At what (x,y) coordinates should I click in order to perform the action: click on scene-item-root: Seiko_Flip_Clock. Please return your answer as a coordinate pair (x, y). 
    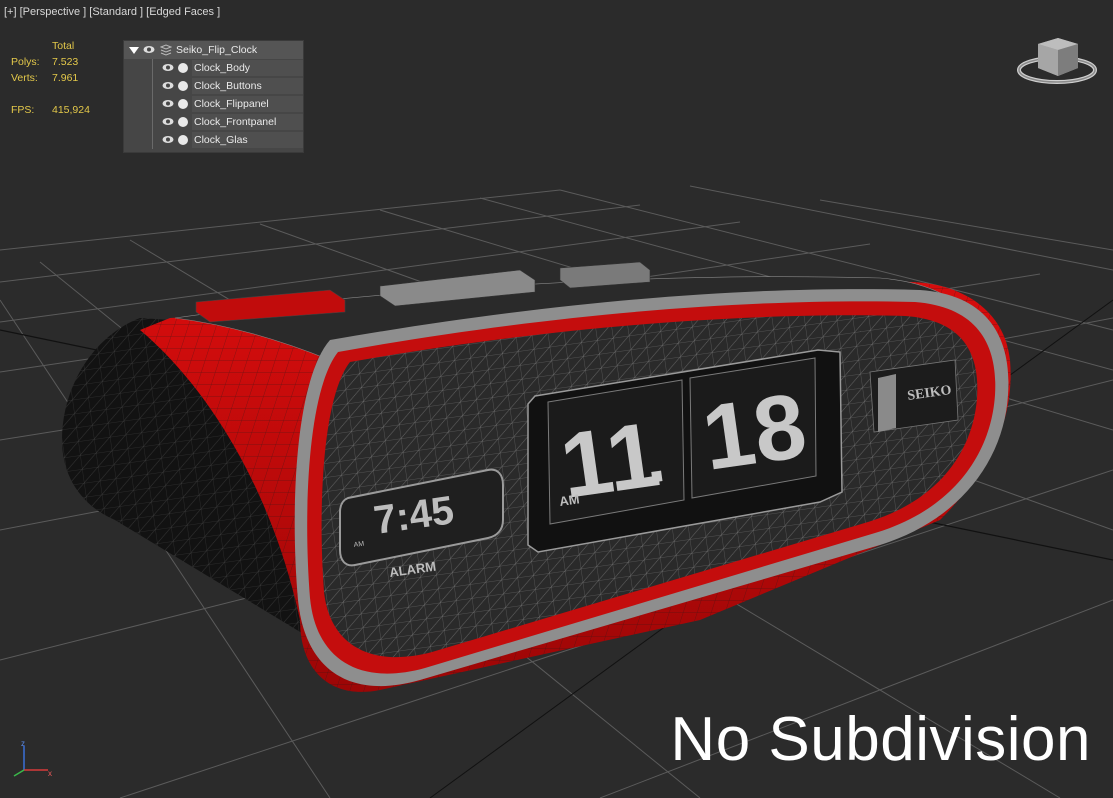
    Looking at the image, I should click on (213, 50).